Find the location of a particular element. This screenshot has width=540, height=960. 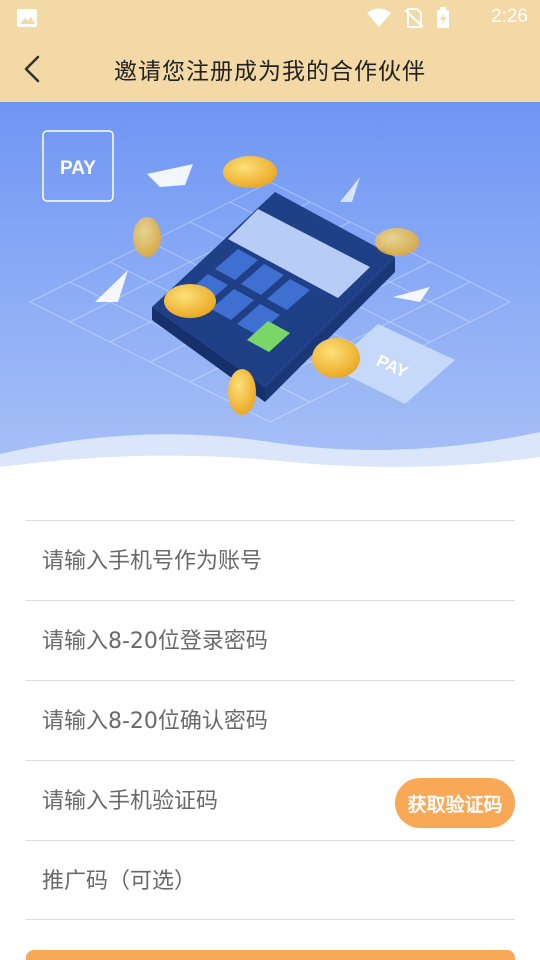

no-sim-icon is located at coordinates (414, 18).